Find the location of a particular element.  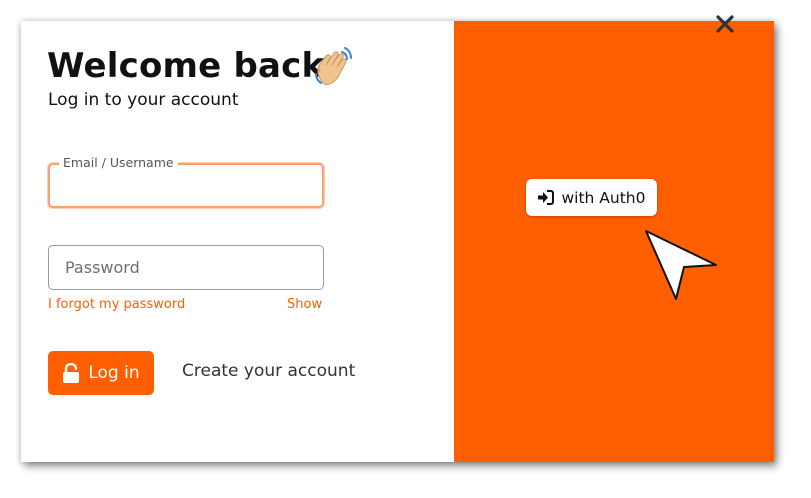

page-subtitle: Log in to your account is located at coordinates (143, 100).